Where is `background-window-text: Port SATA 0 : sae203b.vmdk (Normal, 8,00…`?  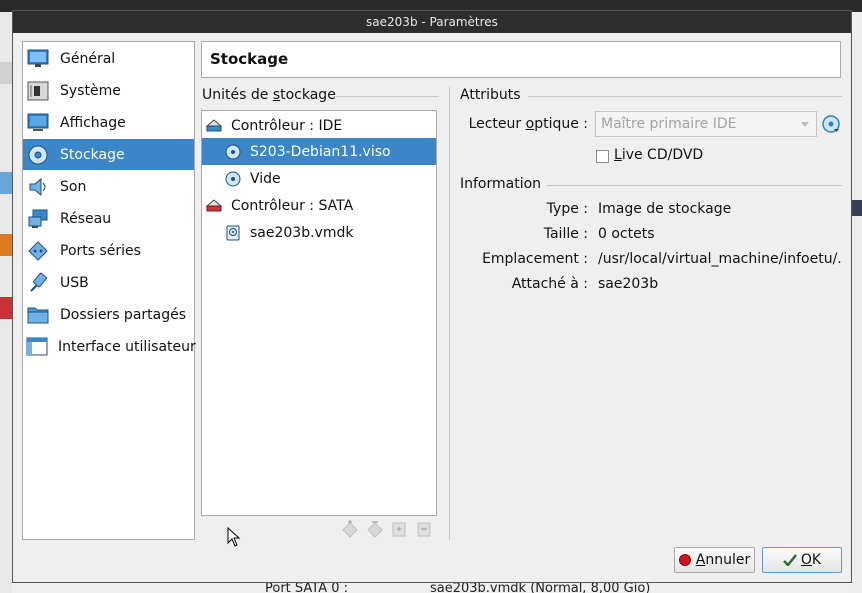
background-window-text: Port SATA 0 : sae203b.vmdk (Normal, 8,00… is located at coordinates (431, 588).